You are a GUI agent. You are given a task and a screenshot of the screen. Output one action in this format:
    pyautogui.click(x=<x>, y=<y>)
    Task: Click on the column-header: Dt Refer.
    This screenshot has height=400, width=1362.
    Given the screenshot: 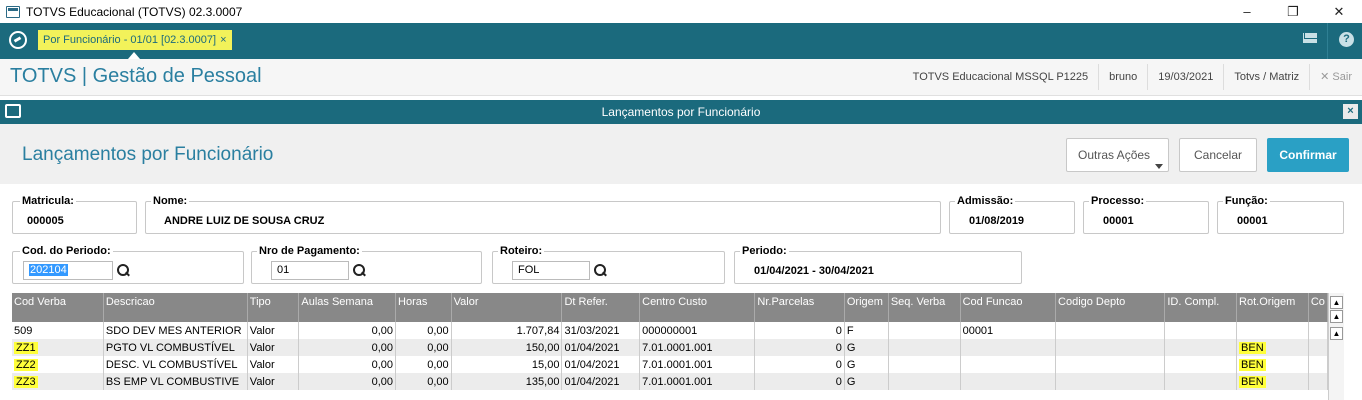 What is the action you would take?
    pyautogui.click(x=601, y=307)
    